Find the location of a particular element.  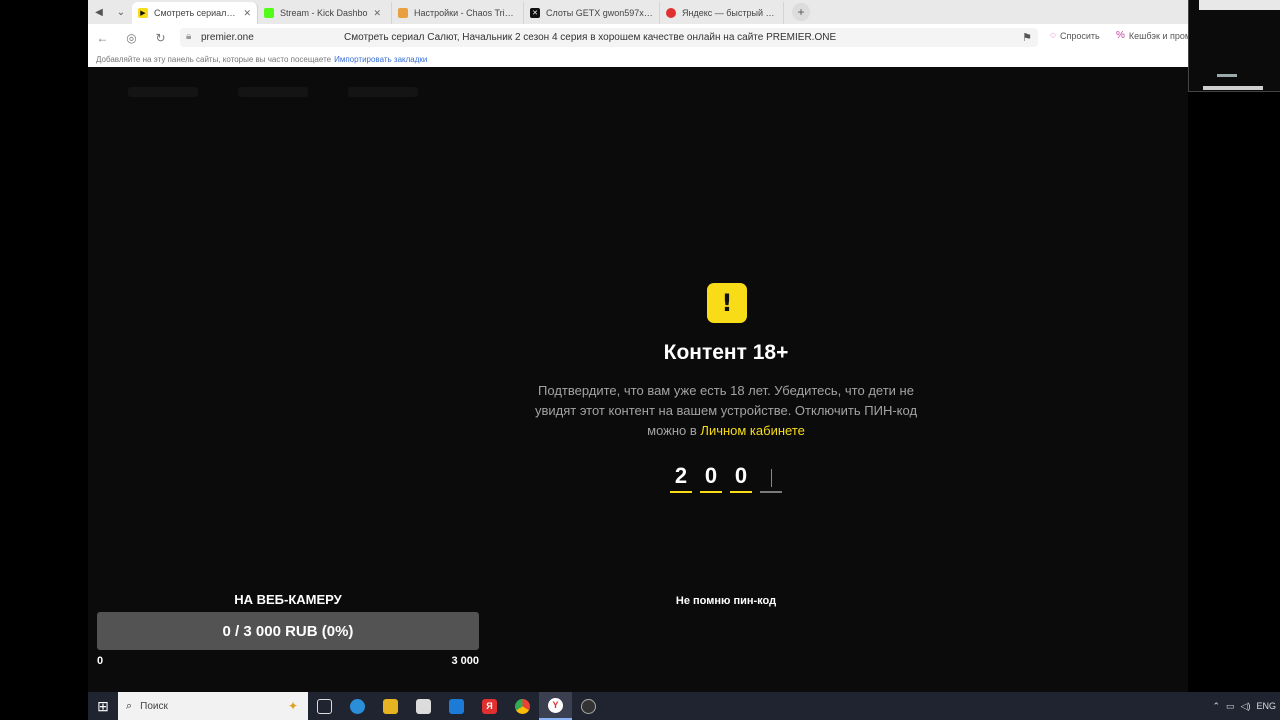

yandex-icon: Я is located at coordinates (489, 706).